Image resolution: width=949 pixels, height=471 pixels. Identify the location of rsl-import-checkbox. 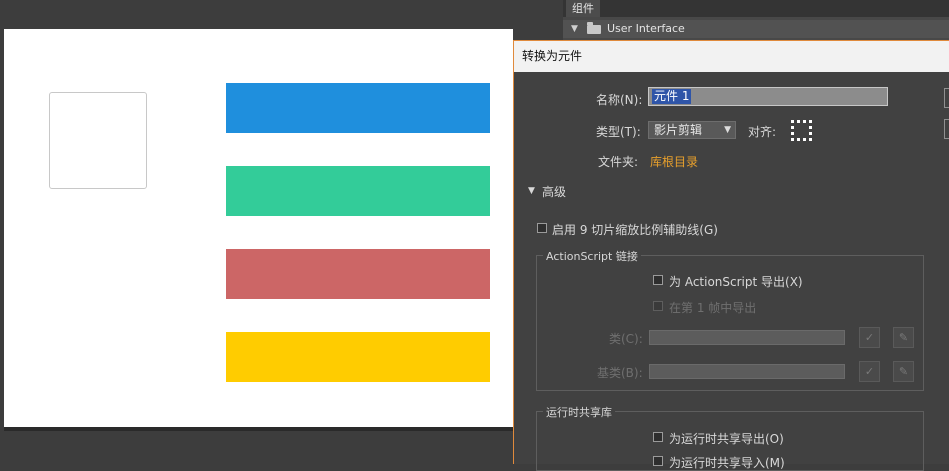
(658, 461).